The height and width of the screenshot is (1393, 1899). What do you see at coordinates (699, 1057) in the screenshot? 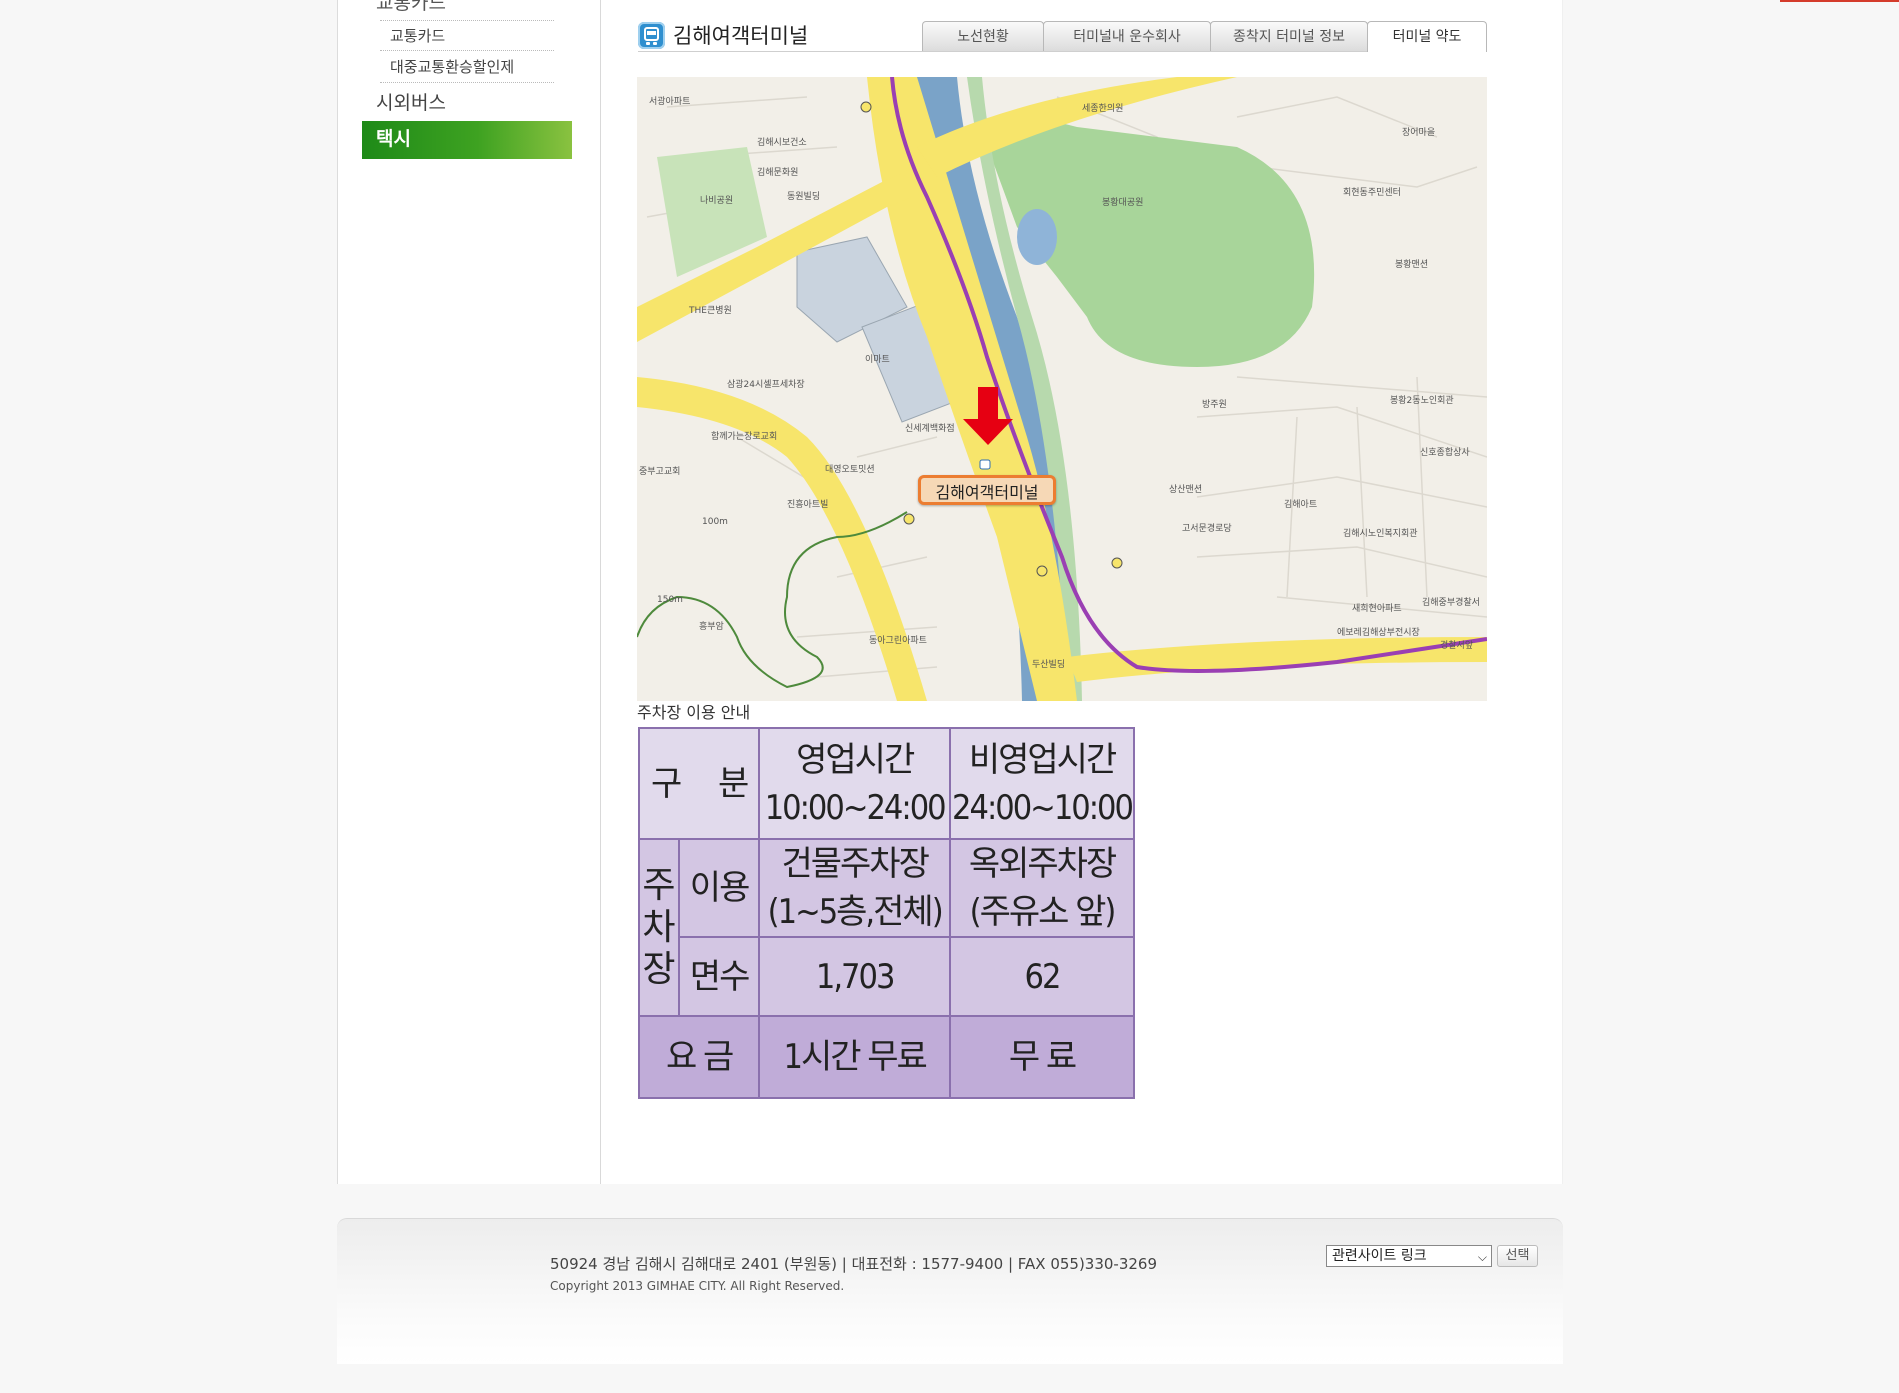
I see `row-fee-label: 요 금` at bounding box center [699, 1057].